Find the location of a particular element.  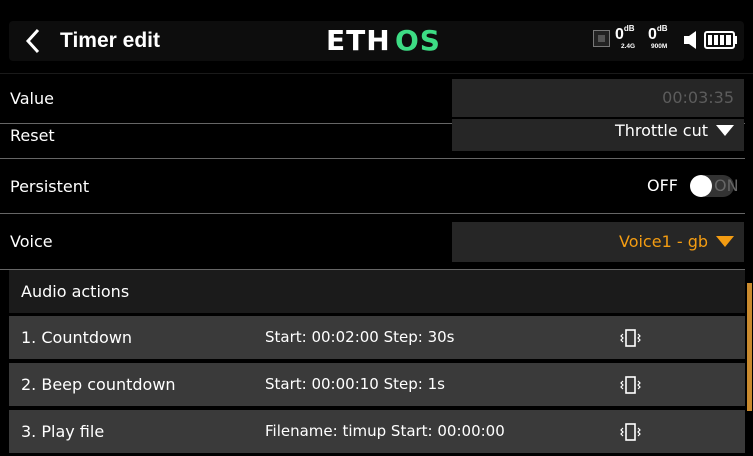

audio-action-detail: Filename: timup Start: 00:00:00 is located at coordinates (385, 431).